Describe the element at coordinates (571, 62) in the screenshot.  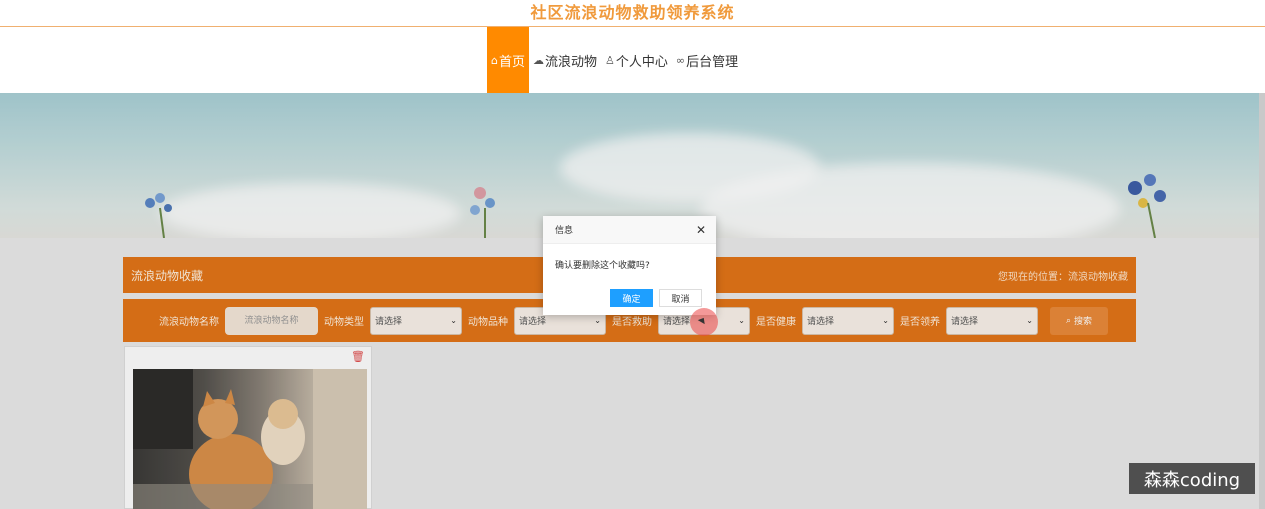
I see `nav-item-label: 流浪动物` at that location.